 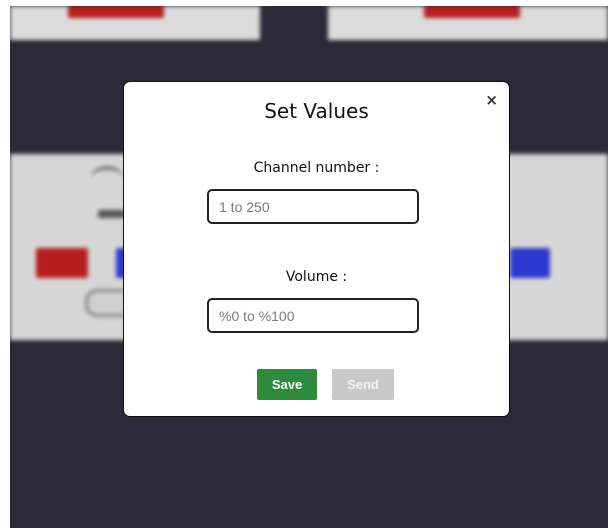 What do you see at coordinates (287, 384) in the screenshot?
I see `save-button: Save` at bounding box center [287, 384].